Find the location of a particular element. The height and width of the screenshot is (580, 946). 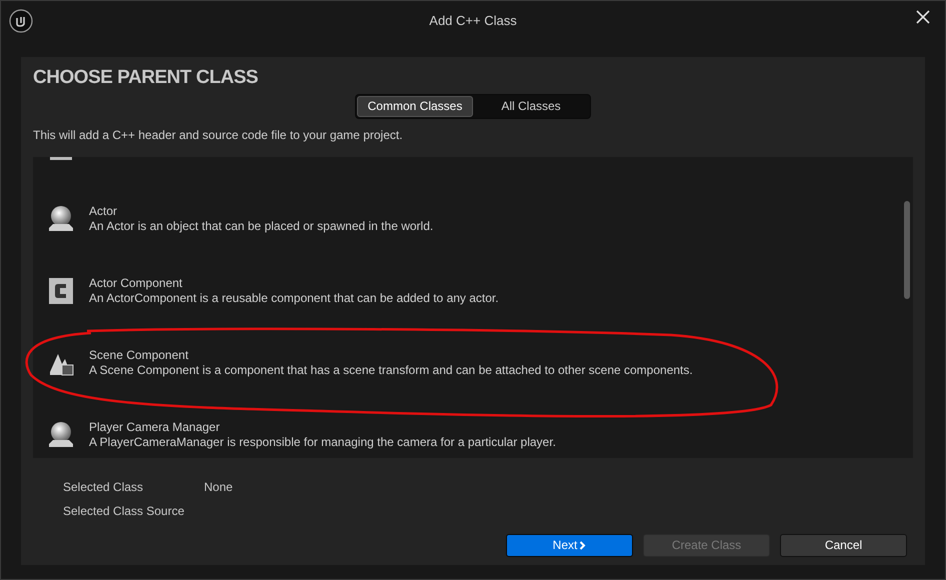

class-row: Scene Component A Scene Component is a component that has a scene transform and can be attached to other scene components. is located at coordinates (465, 362).